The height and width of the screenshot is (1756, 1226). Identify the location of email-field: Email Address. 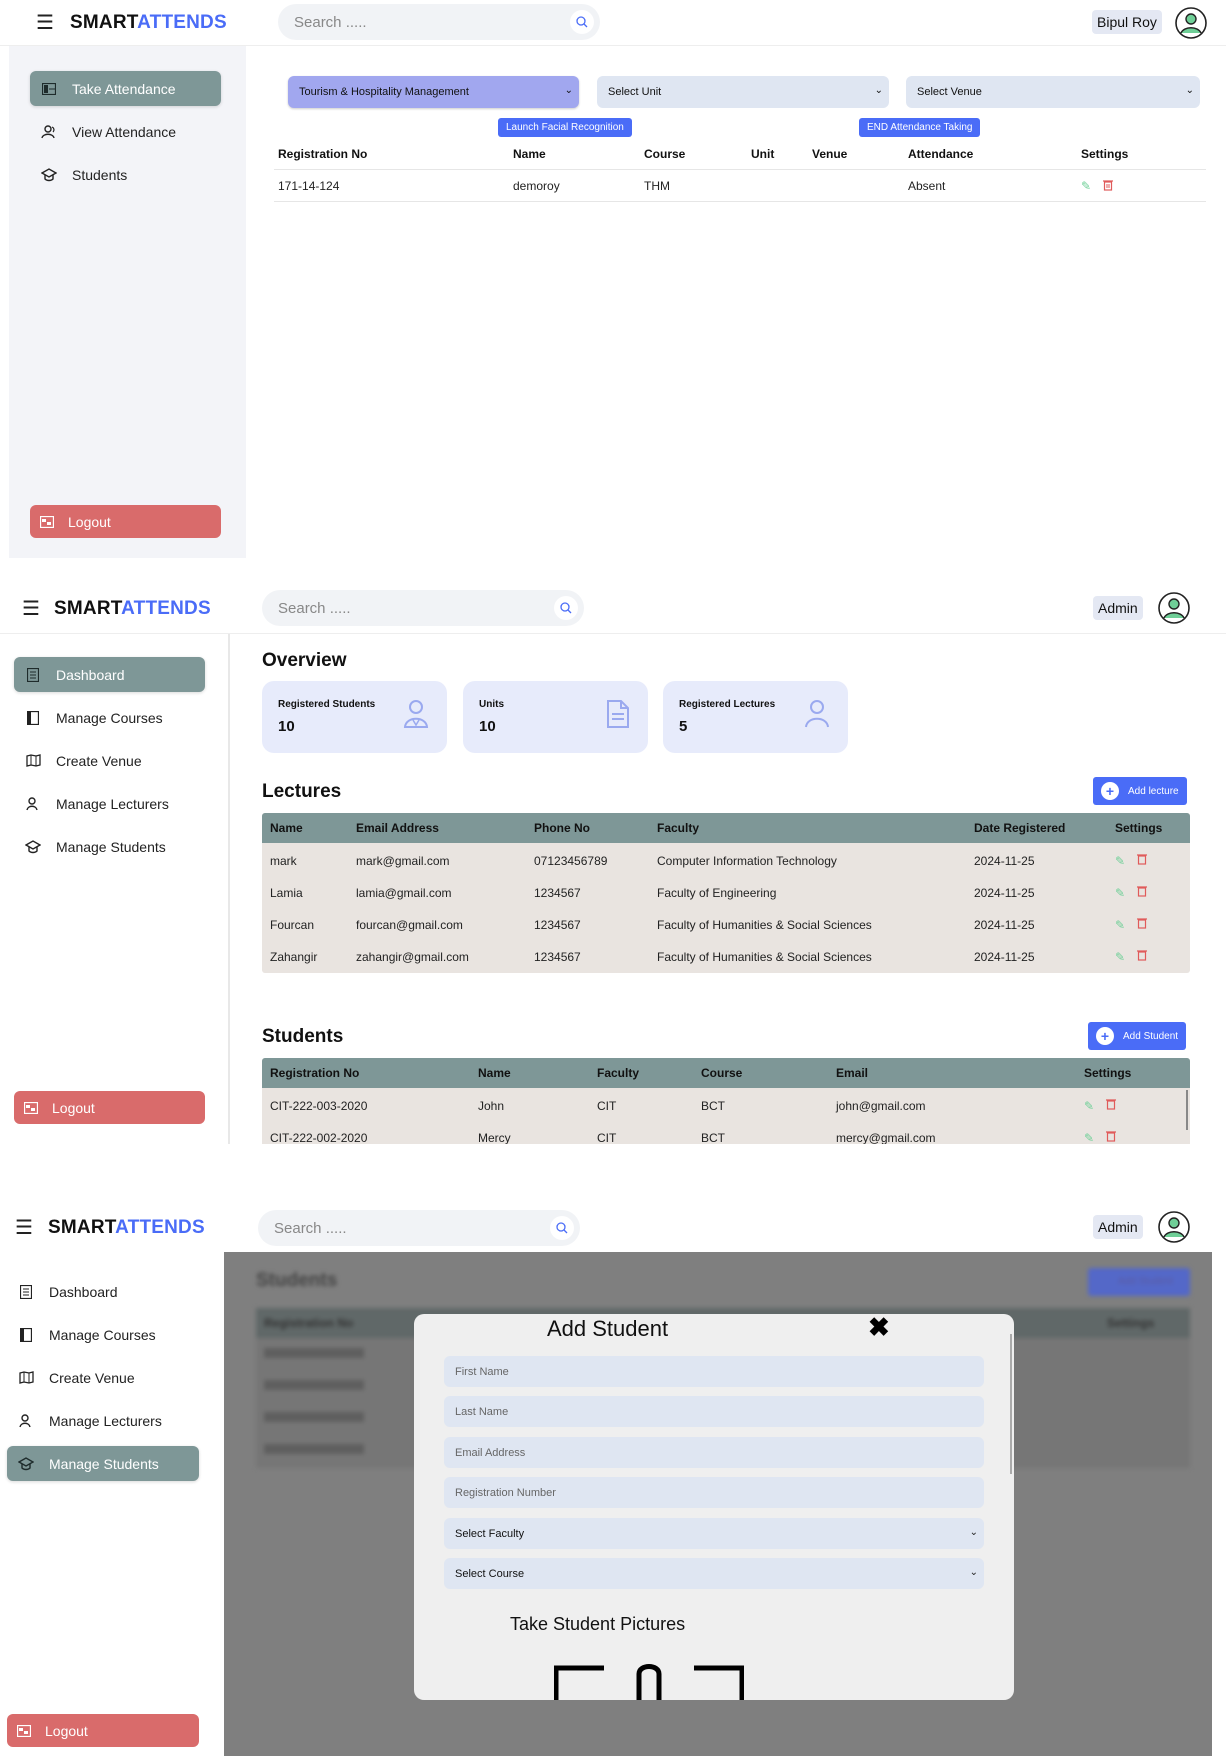
(714, 1452).